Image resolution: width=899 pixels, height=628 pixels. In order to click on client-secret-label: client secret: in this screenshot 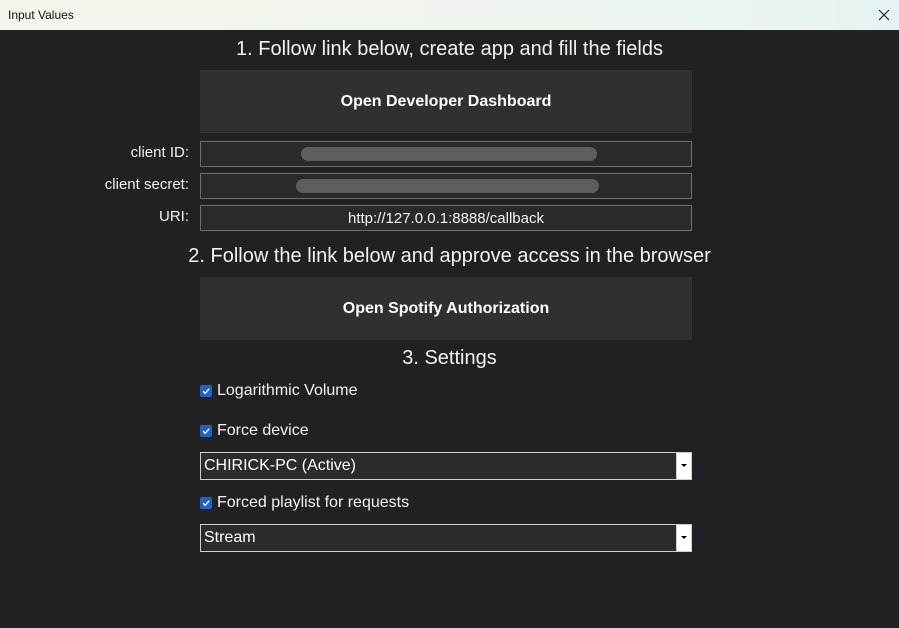, I will do `click(146, 184)`.